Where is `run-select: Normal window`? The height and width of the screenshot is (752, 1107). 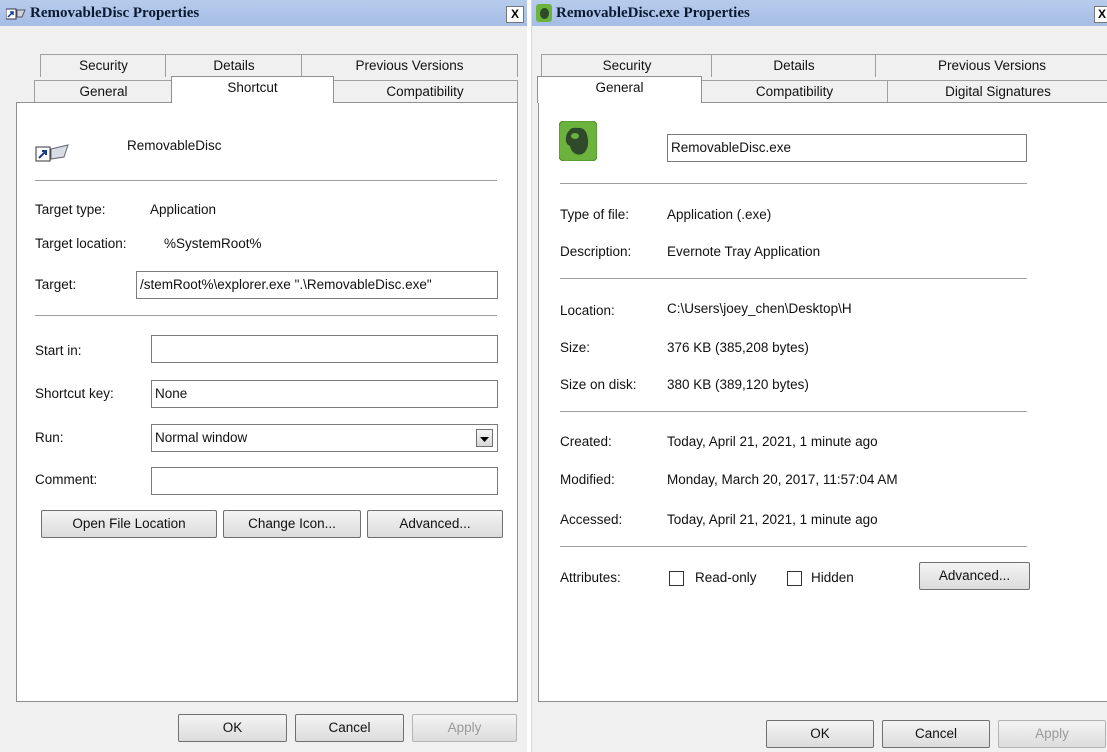 run-select: Normal window is located at coordinates (324, 438).